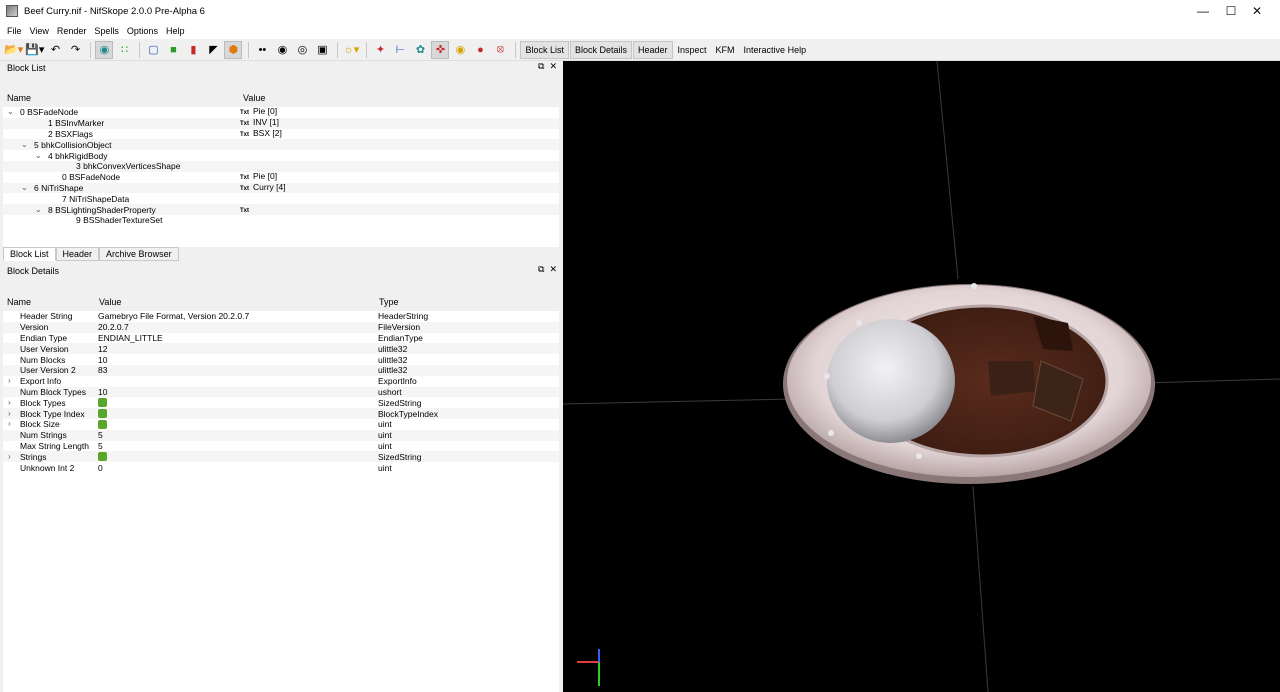  Describe the element at coordinates (281, 123) in the screenshot. I see `tree-row: 1 BSInvMarker Txt INV [1]` at that location.